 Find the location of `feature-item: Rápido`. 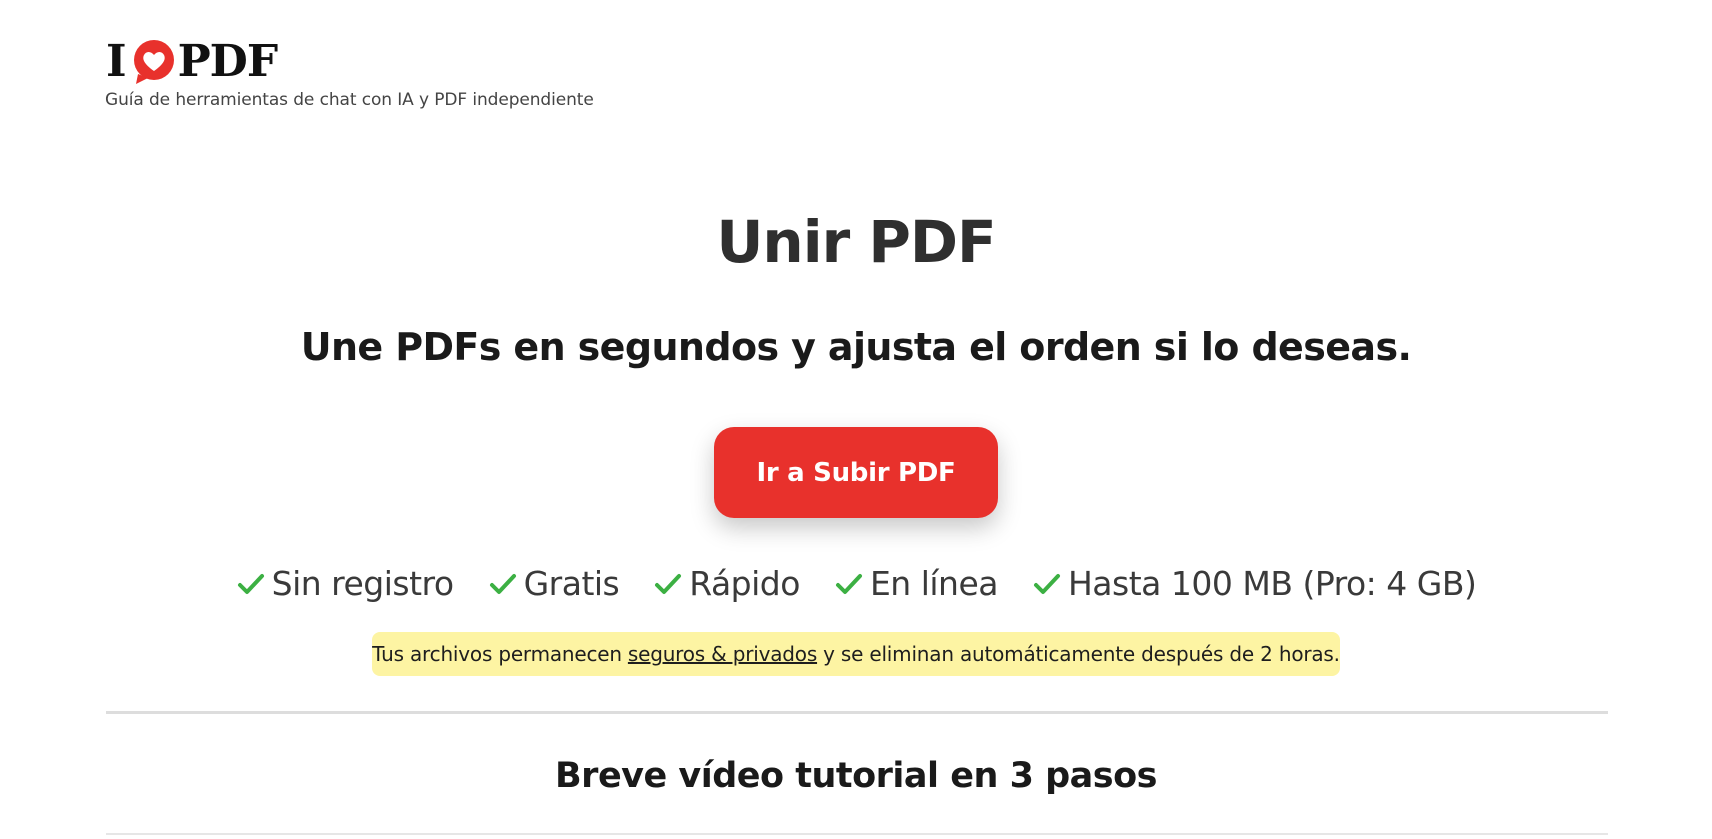

feature-item: Rápido is located at coordinates (726, 583).